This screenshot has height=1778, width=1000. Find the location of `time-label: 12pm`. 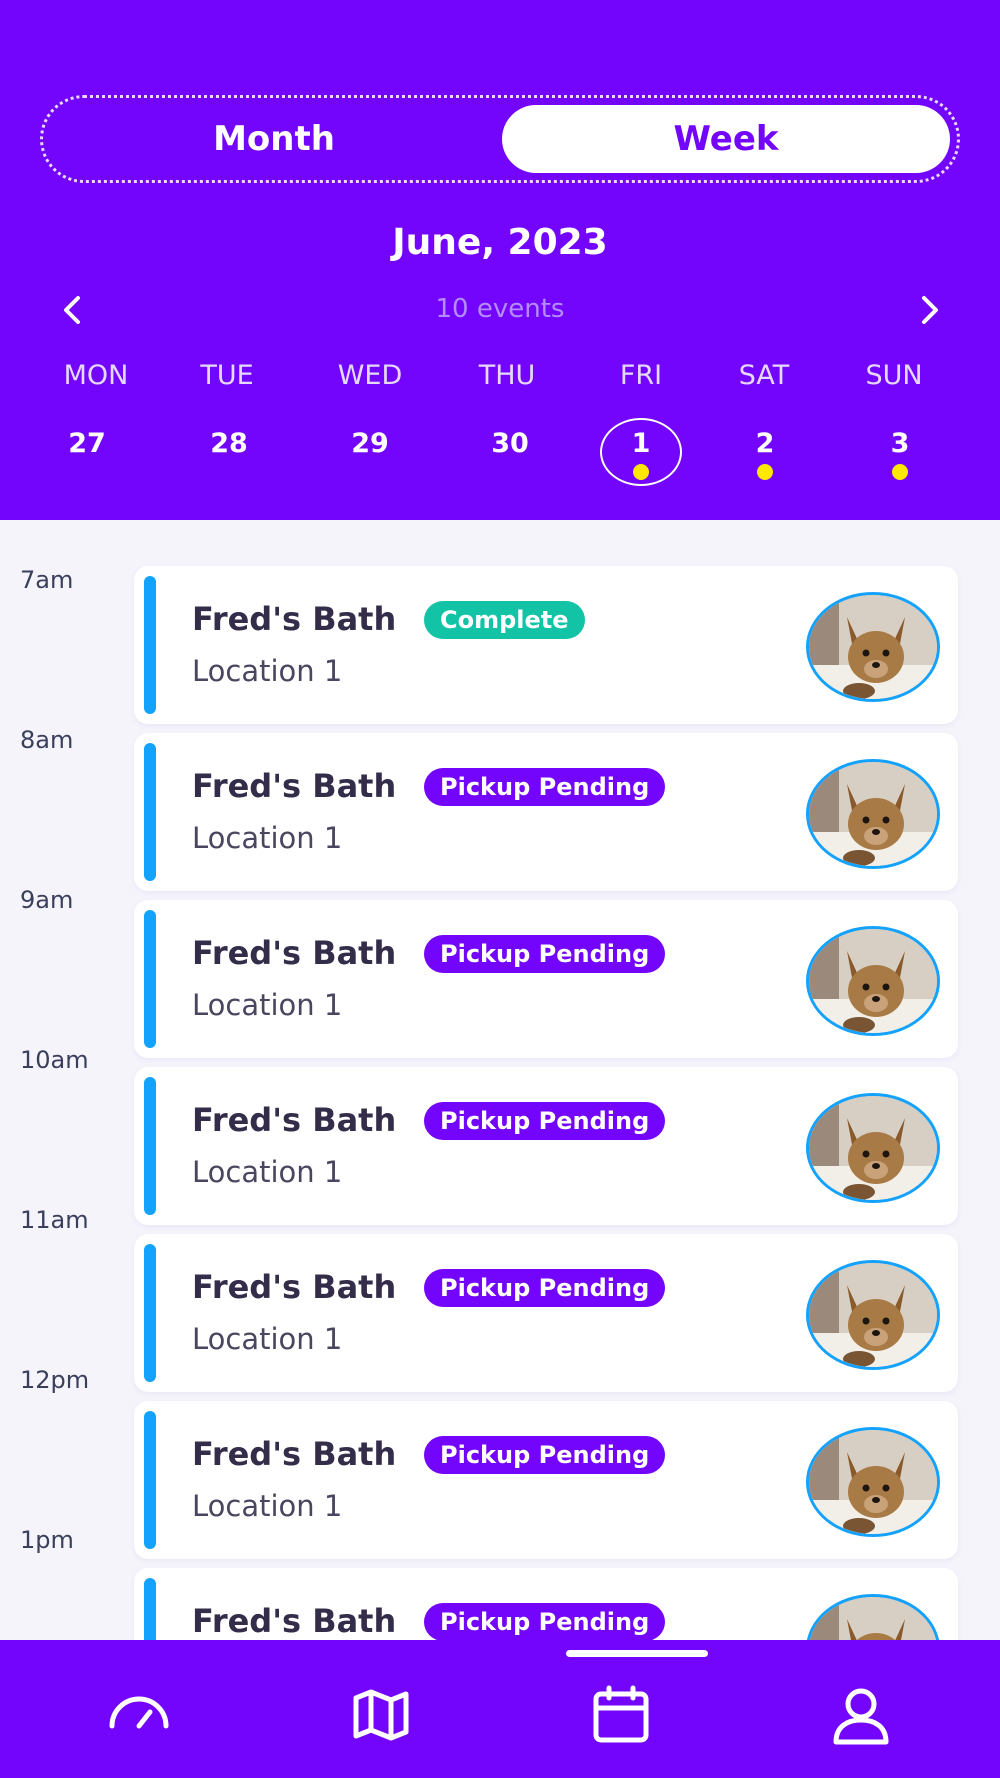

time-label: 12pm is located at coordinates (55, 1380).